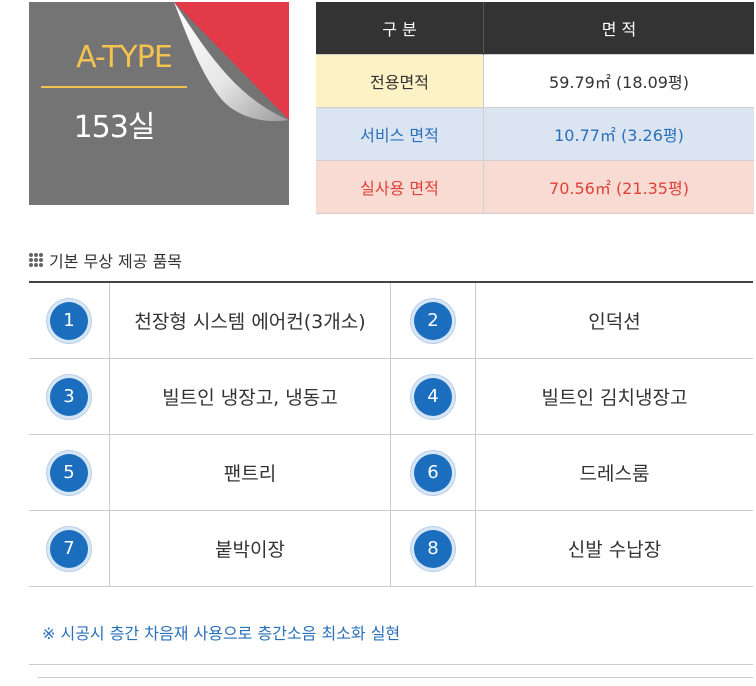 The height and width of the screenshot is (686, 756). Describe the element at coordinates (618, 28) in the screenshot. I see `area-header-area: 면 적` at that location.